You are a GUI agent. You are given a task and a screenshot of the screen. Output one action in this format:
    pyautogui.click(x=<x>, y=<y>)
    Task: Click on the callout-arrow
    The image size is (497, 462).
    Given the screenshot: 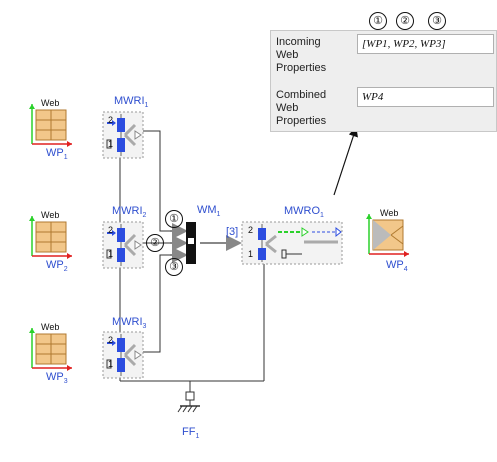 What is the action you would take?
    pyautogui.click(x=345, y=161)
    